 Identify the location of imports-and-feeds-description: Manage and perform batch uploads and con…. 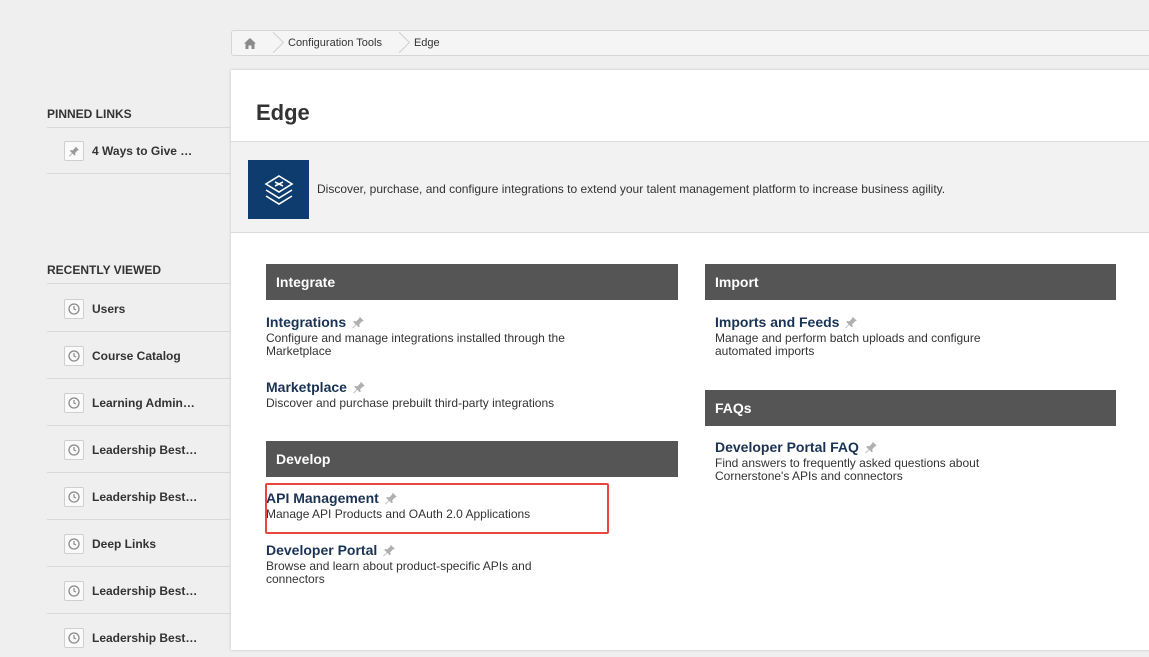
(848, 344).